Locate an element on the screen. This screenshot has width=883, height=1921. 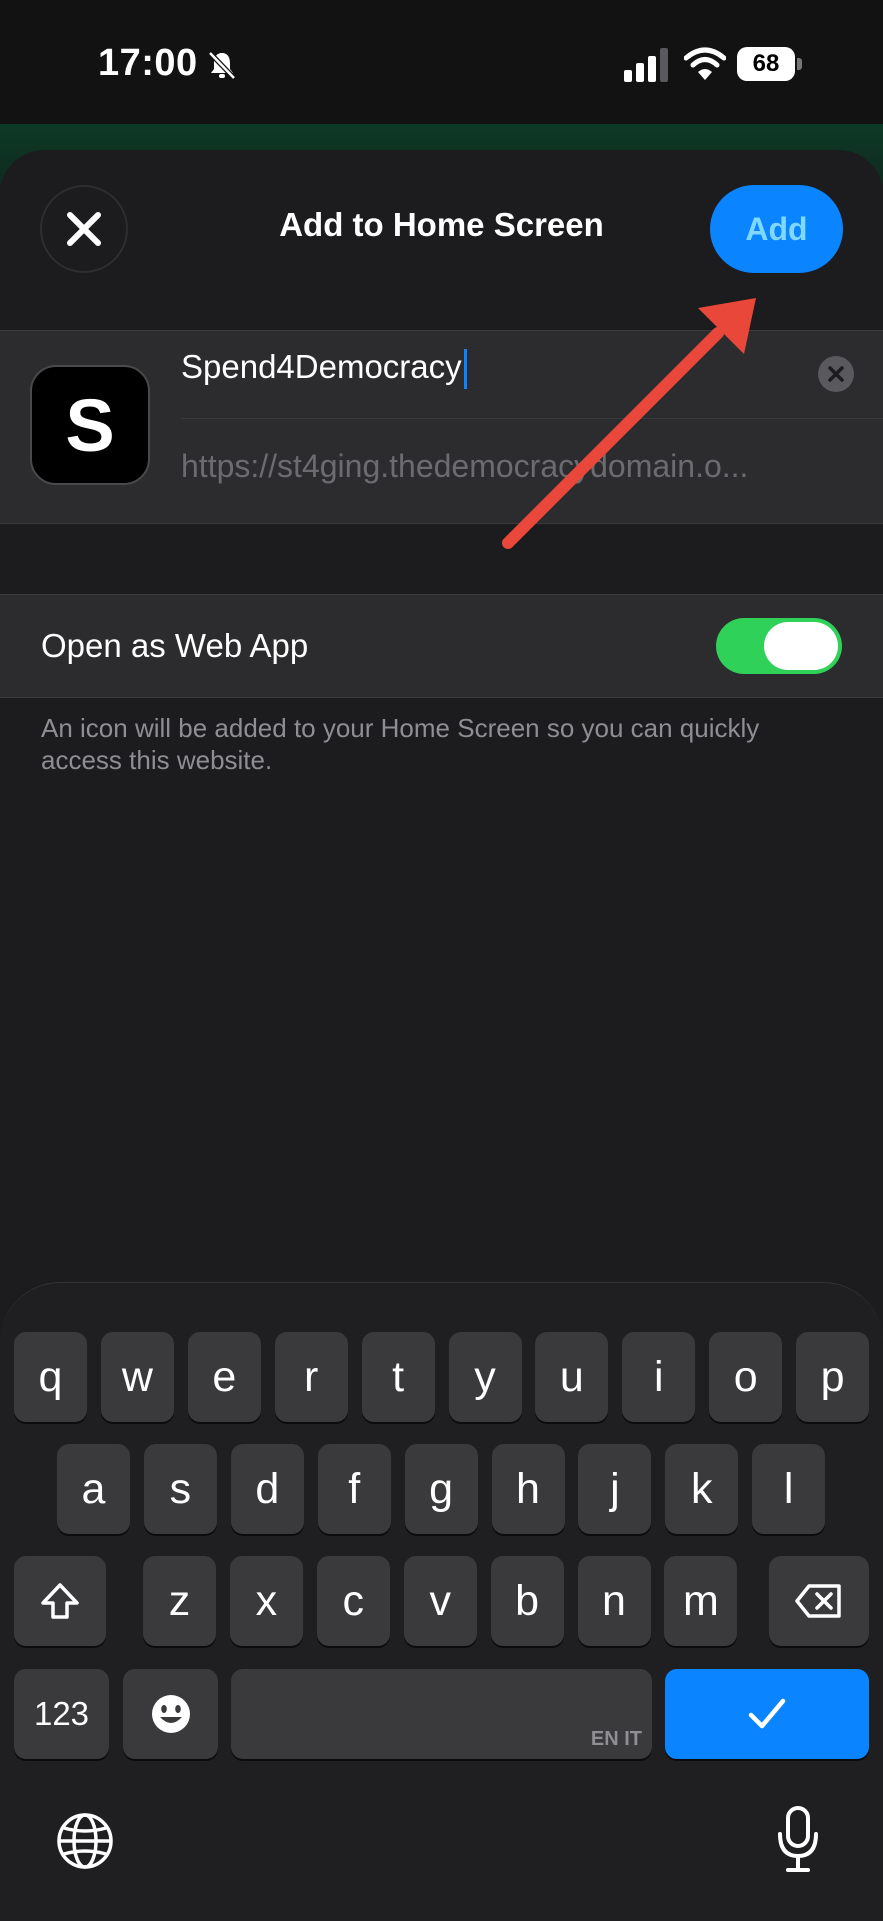
microphone-icon is located at coordinates (798, 1840).